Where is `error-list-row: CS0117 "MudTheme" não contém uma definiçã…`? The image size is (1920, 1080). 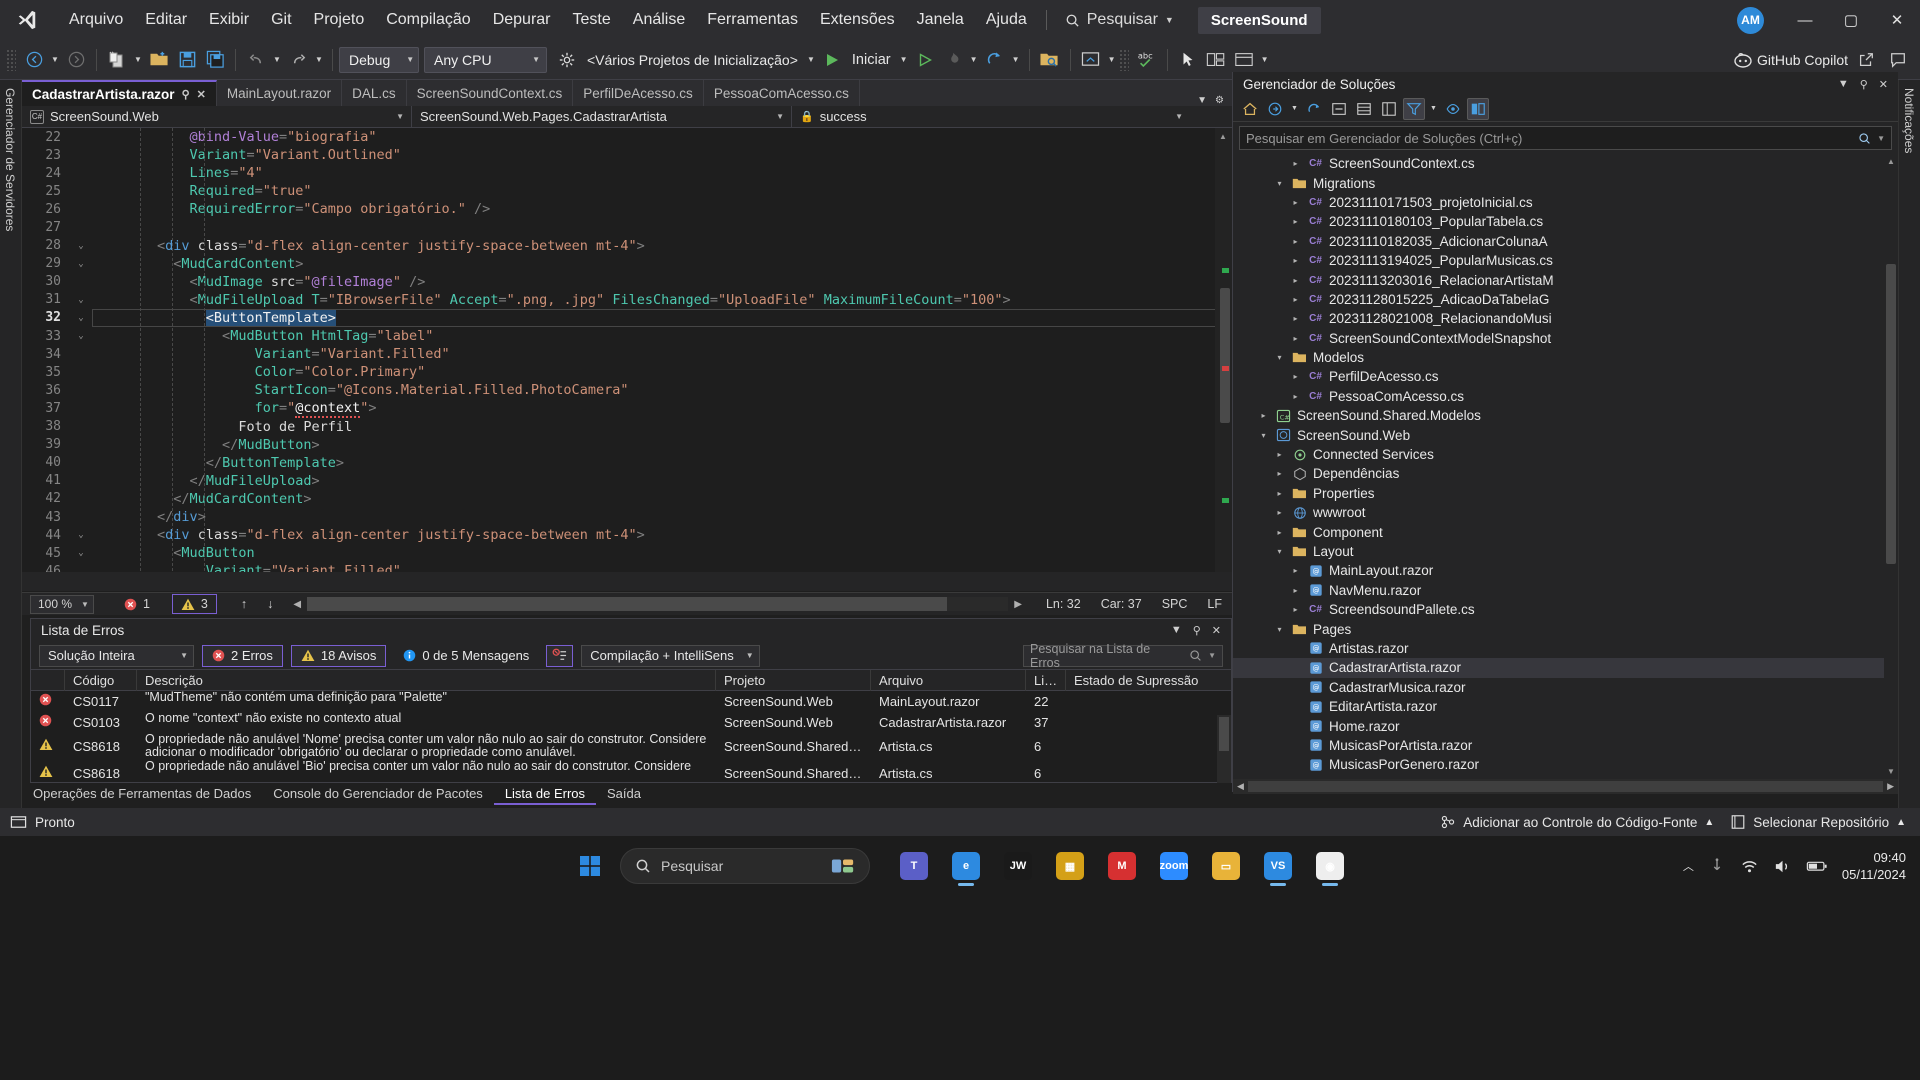
error-list-row: CS0117 "MudTheme" não contém uma definiçã… is located at coordinates (631, 701).